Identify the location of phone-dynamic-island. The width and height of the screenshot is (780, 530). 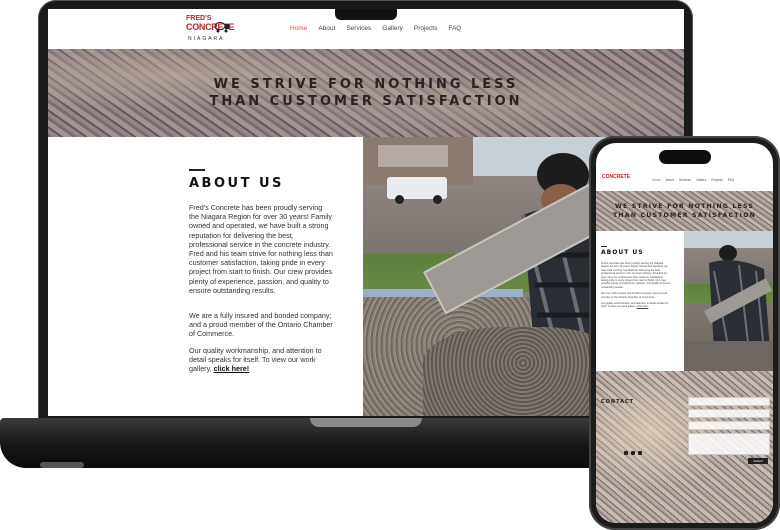
(685, 157).